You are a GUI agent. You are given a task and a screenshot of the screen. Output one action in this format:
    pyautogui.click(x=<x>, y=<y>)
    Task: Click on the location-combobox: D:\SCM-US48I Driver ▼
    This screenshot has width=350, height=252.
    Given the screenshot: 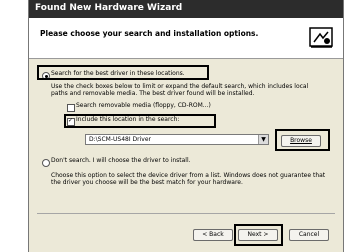 What is the action you would take?
    pyautogui.click(x=177, y=139)
    